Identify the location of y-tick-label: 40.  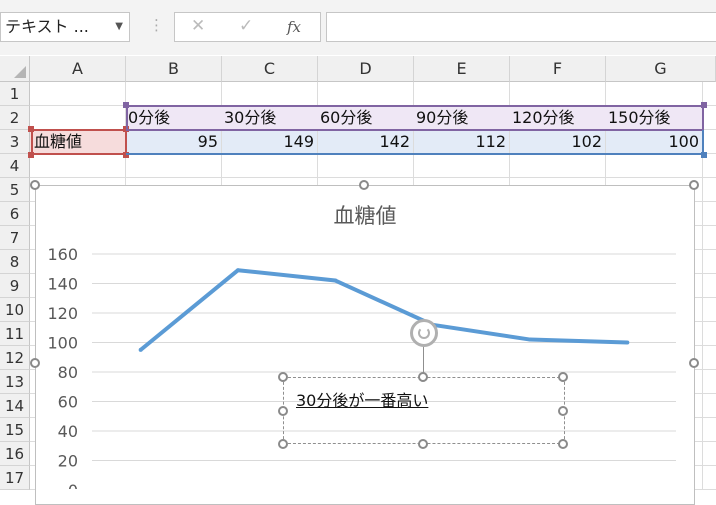
(68, 431).